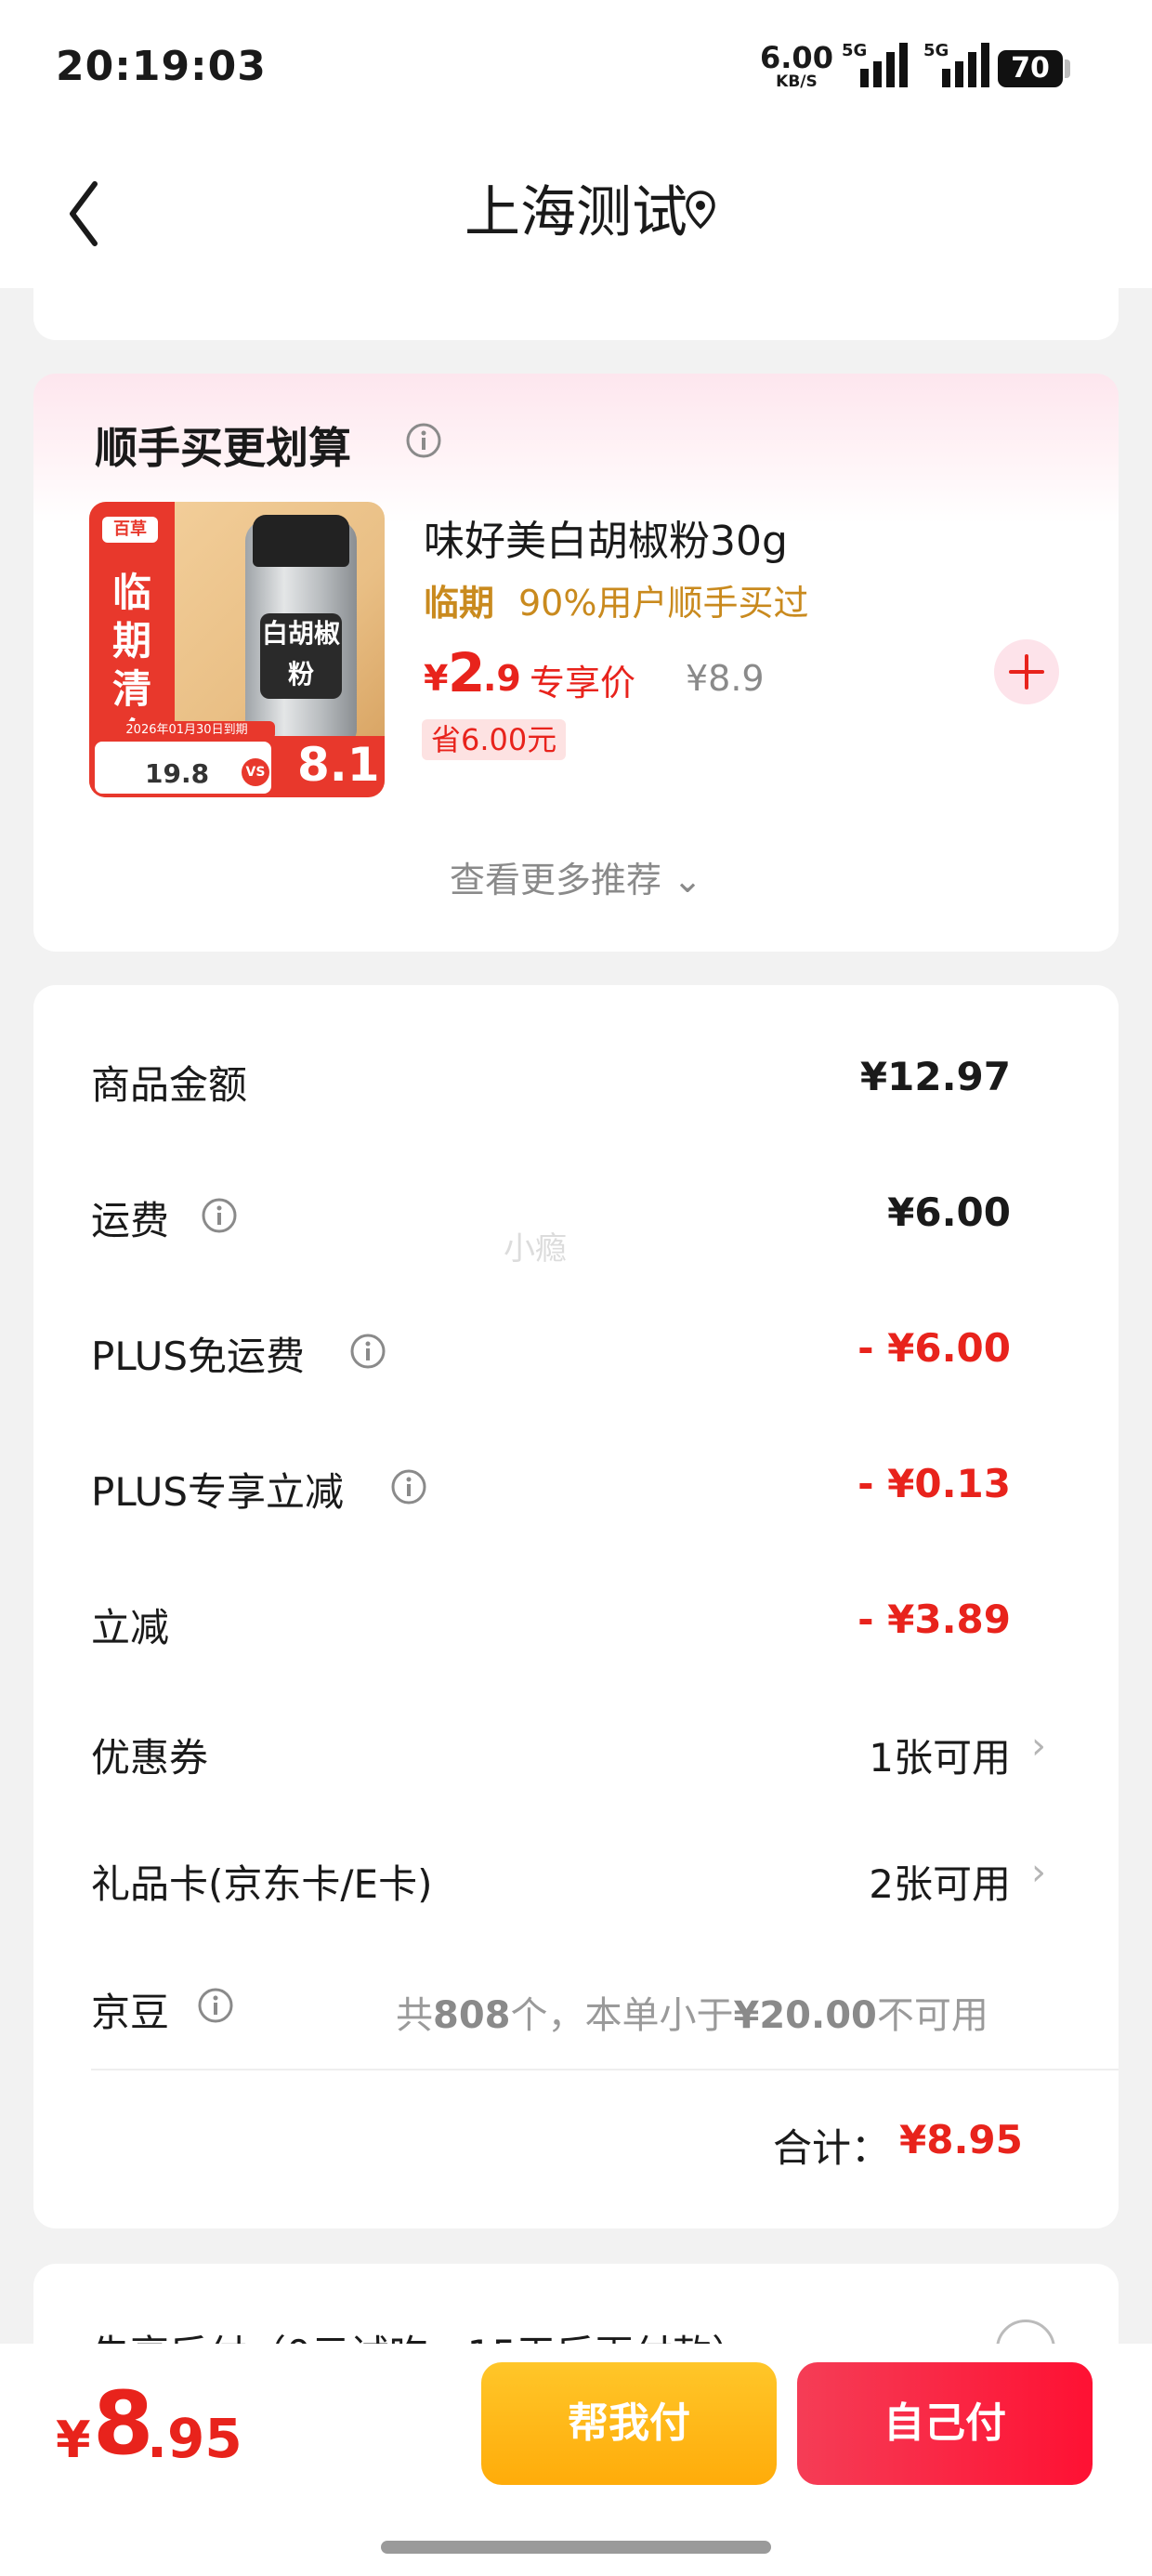  What do you see at coordinates (961, 2139) in the screenshot?
I see `subtotal-value: ¥8.95` at bounding box center [961, 2139].